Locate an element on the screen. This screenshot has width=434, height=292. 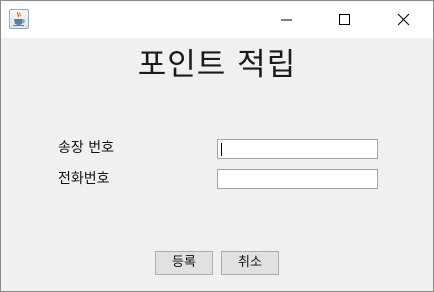
maximize-button is located at coordinates (345, 19).